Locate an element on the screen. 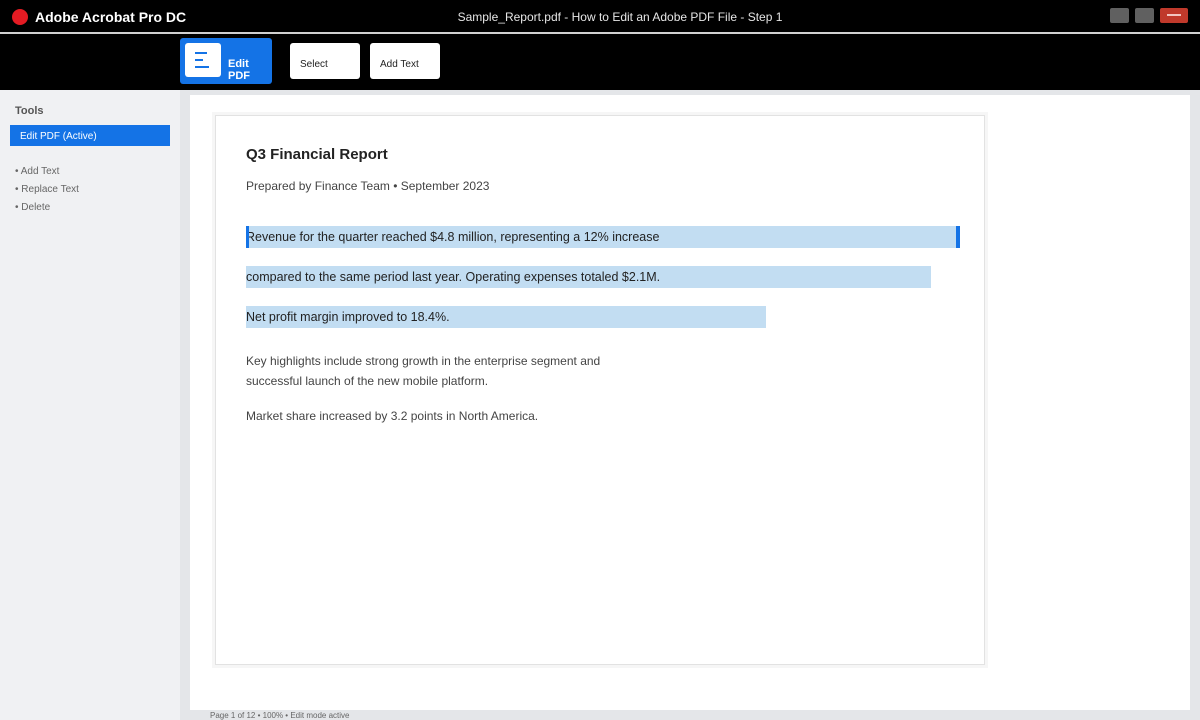  minimize-button is located at coordinates (1119, 15).